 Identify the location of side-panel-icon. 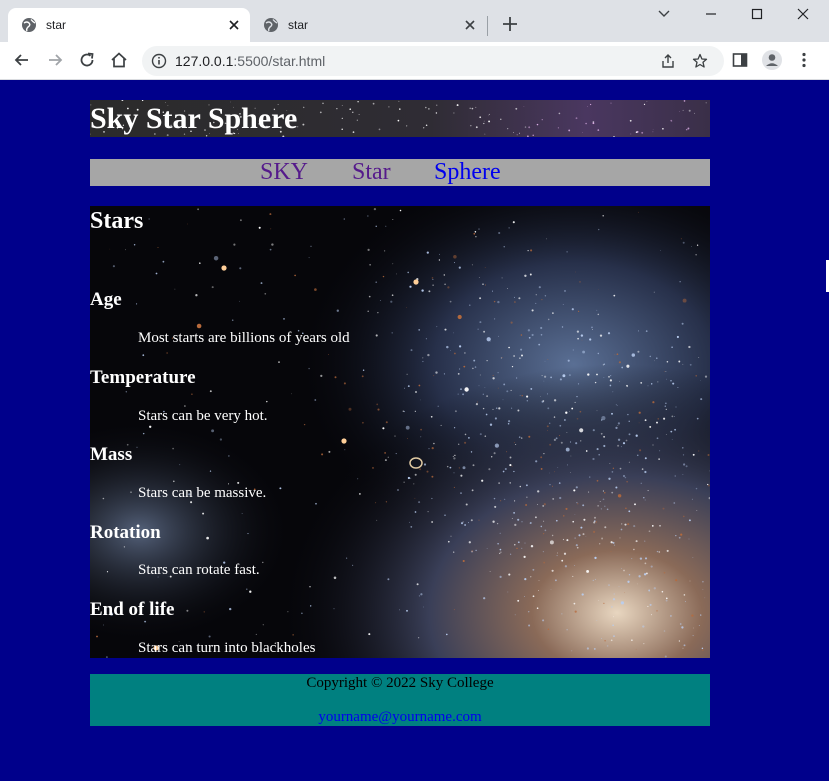
(740, 60).